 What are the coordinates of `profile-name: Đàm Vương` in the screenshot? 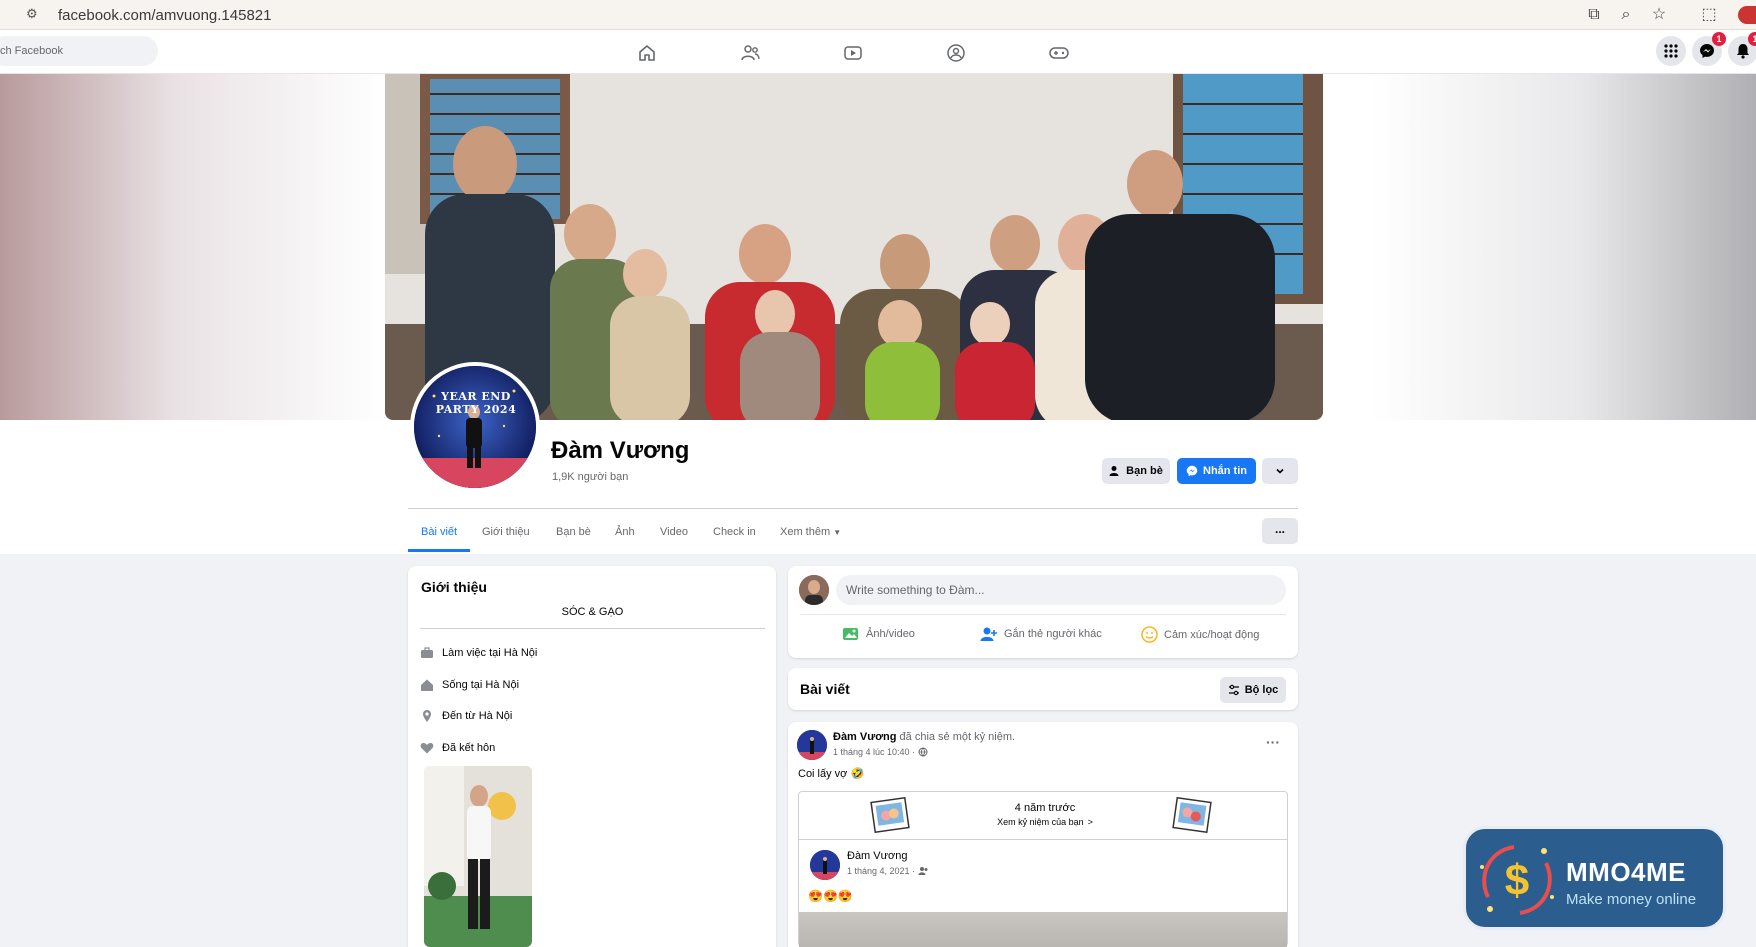 It's located at (620, 450).